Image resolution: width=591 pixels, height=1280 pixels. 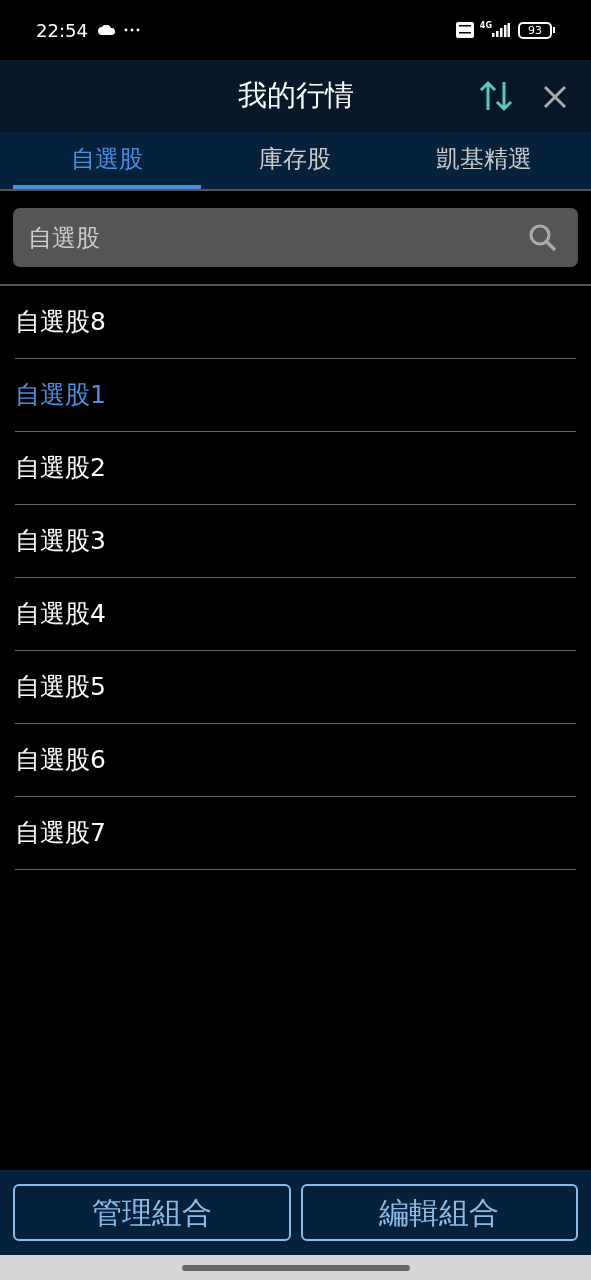 I want to click on search-field: 自選股, so click(x=295, y=237).